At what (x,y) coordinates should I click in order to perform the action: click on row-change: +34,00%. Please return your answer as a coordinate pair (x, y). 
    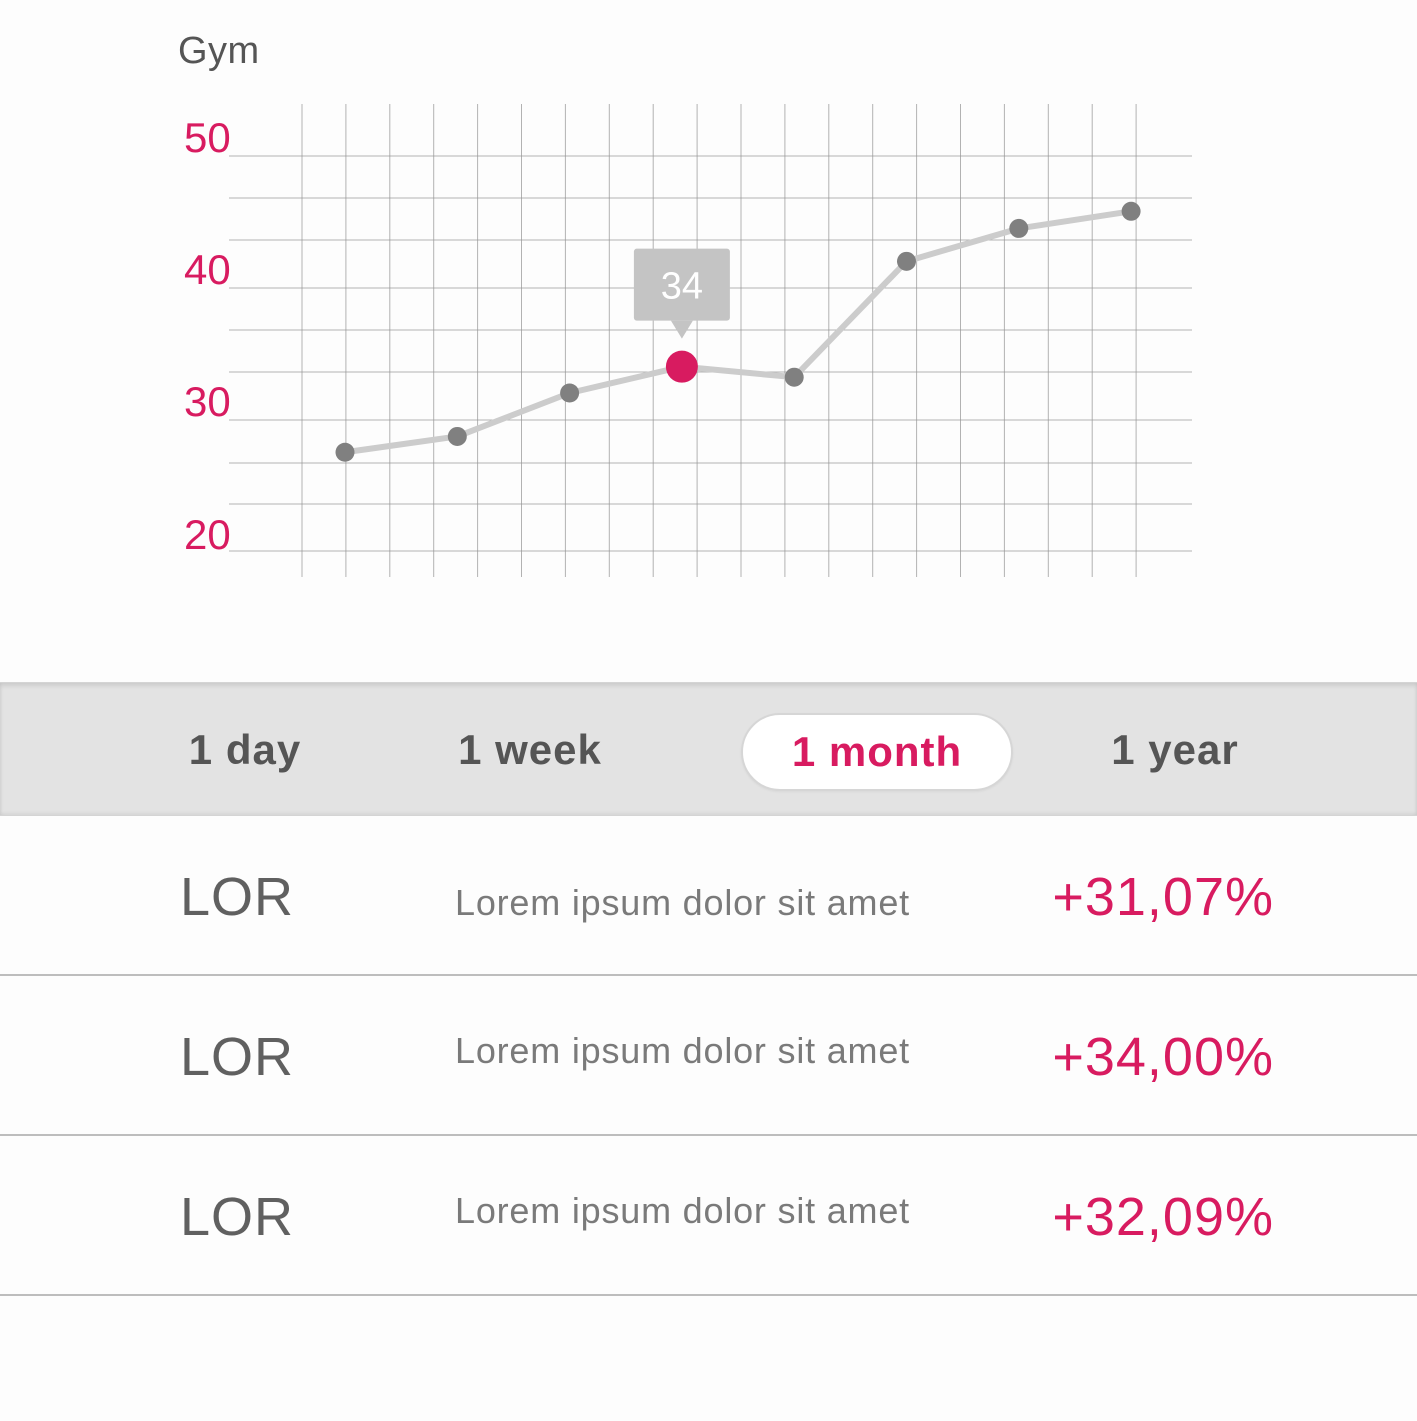
    Looking at the image, I should click on (1163, 1057).